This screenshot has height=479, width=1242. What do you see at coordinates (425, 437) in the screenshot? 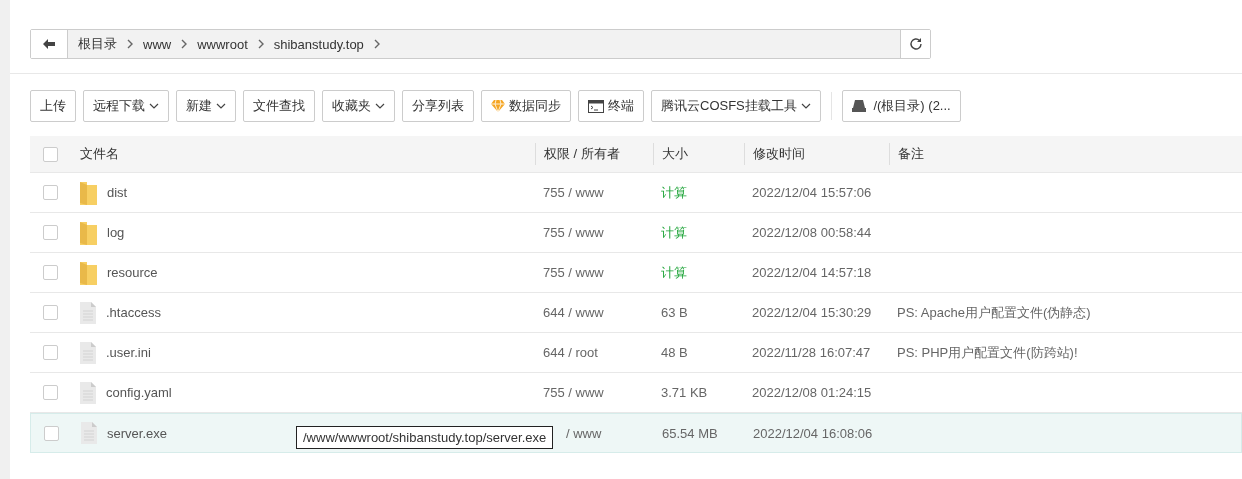
I see `path-tooltip: /www/wwwroot/shibanstudy.top/server.exe` at bounding box center [425, 437].